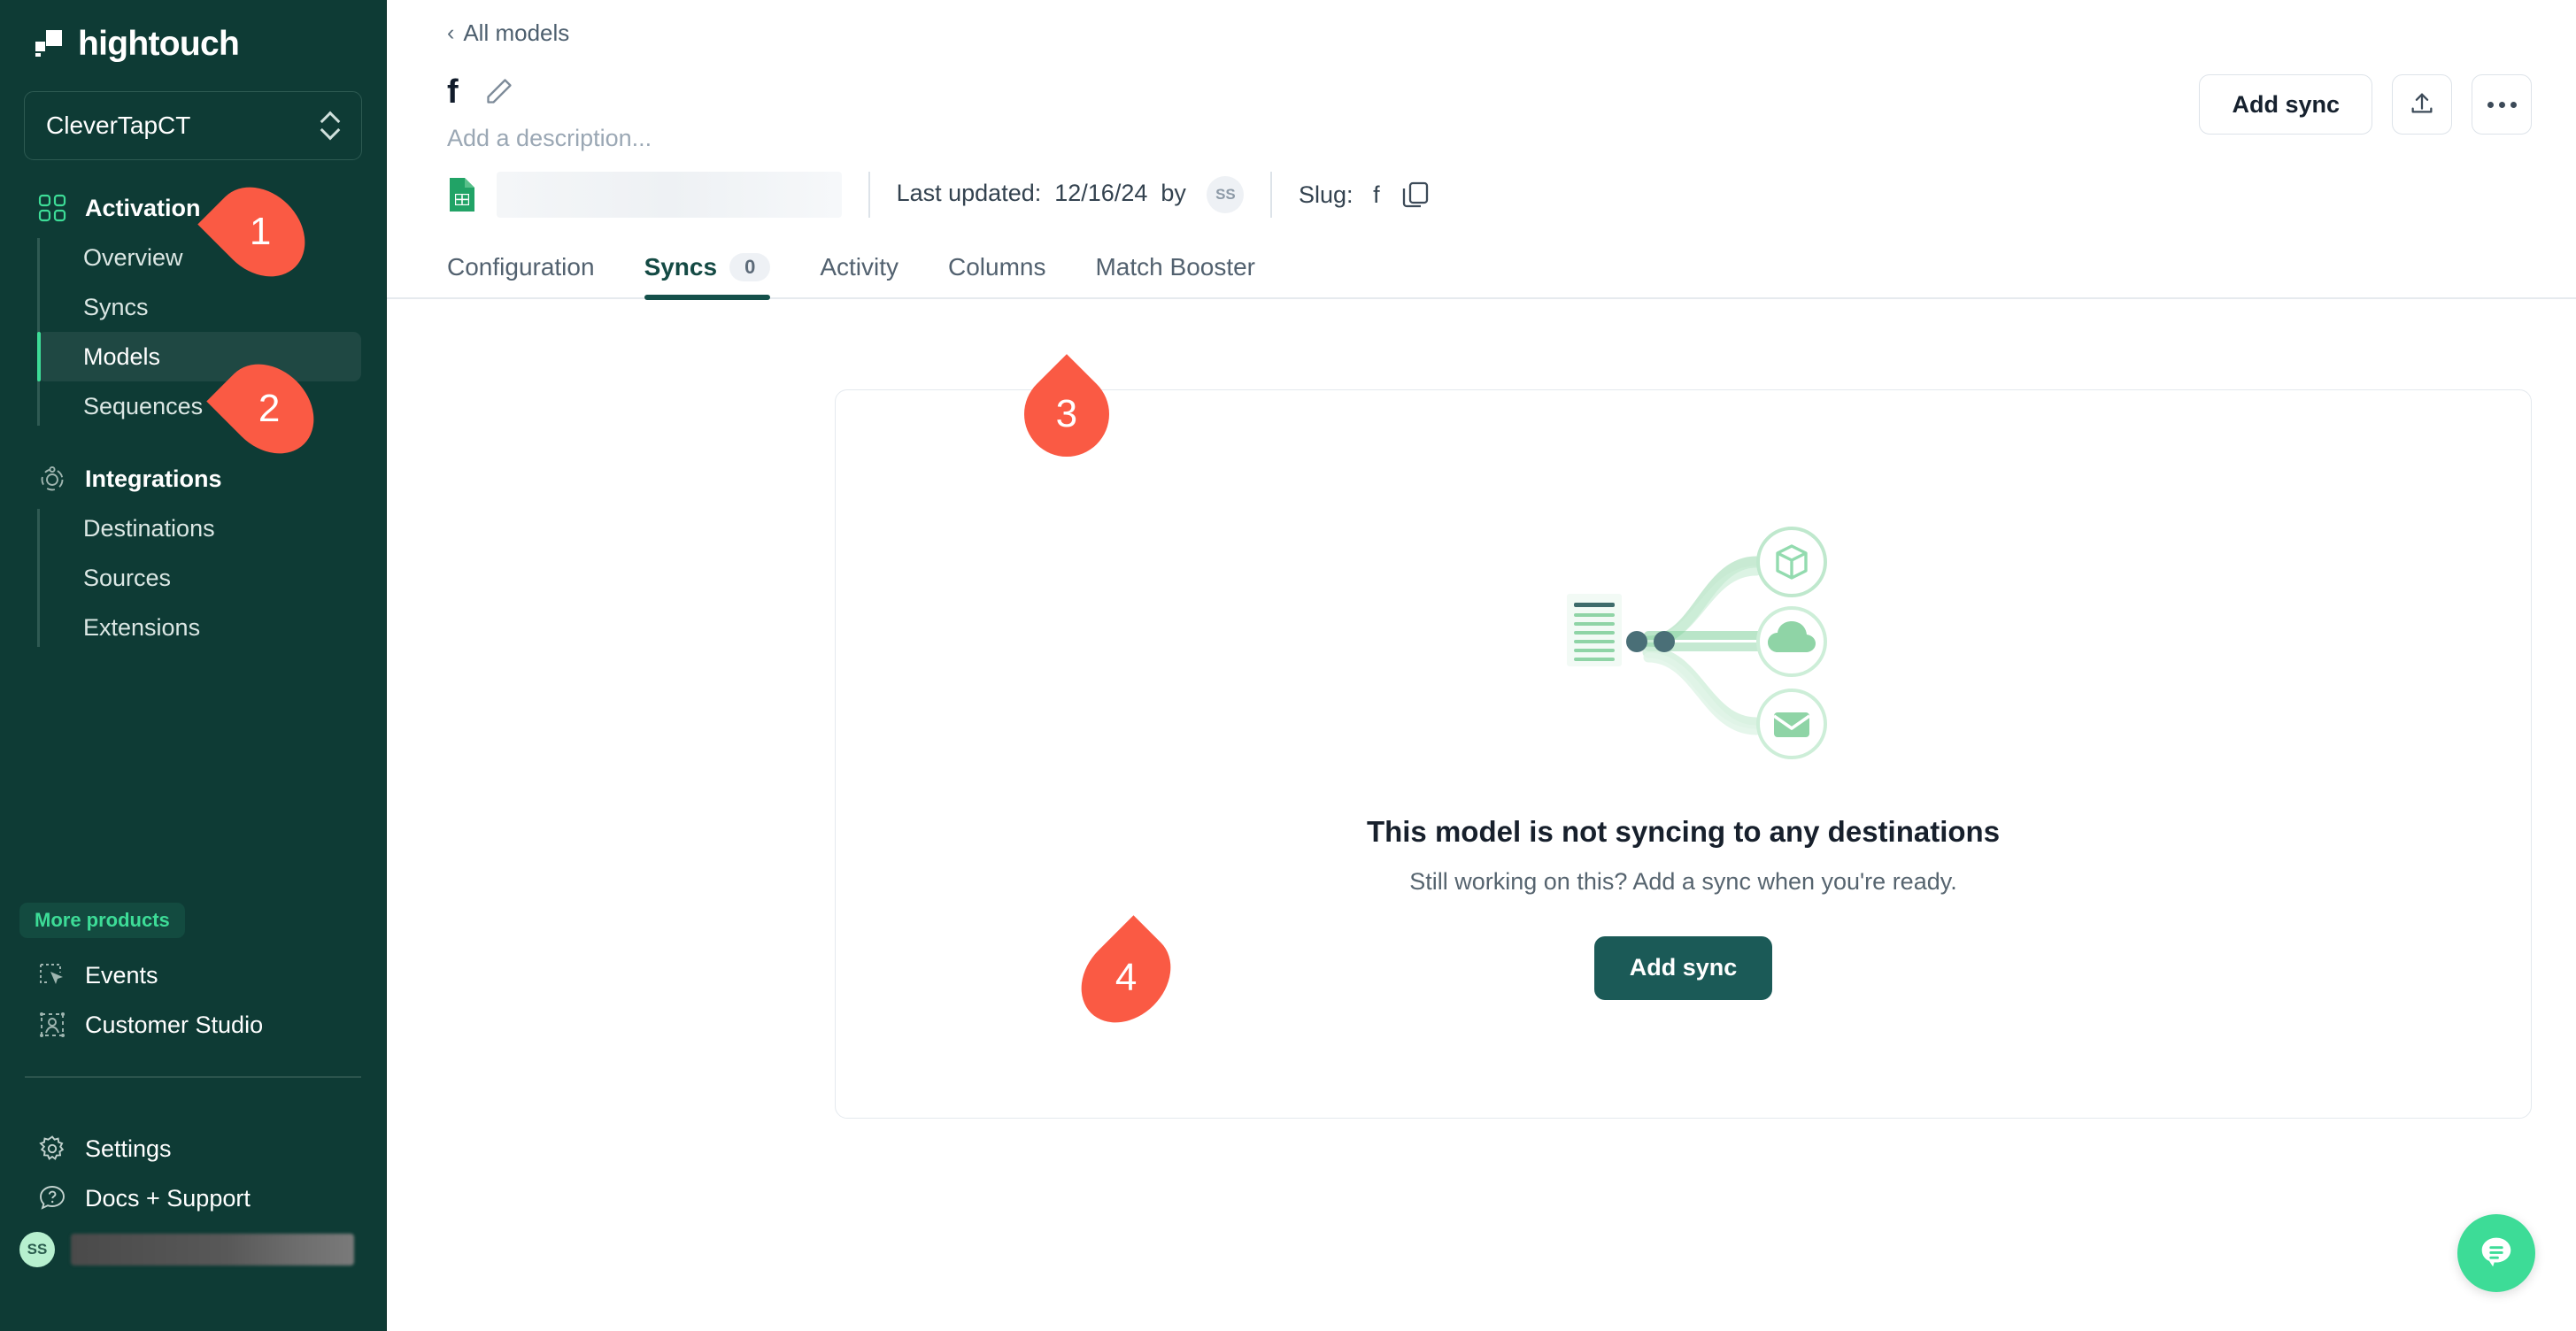 The width and height of the screenshot is (2576, 1331). I want to click on updated-by-avatar: SS, so click(1226, 194).